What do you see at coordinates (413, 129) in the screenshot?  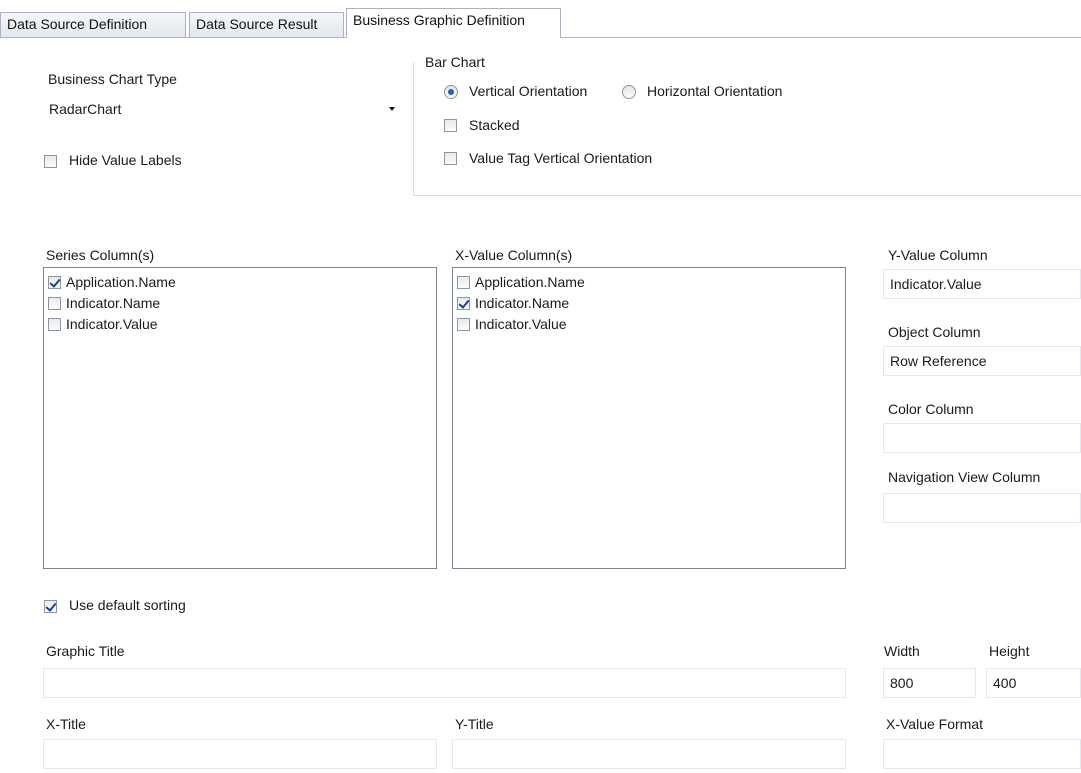 I see `bar-chart-group-border` at bounding box center [413, 129].